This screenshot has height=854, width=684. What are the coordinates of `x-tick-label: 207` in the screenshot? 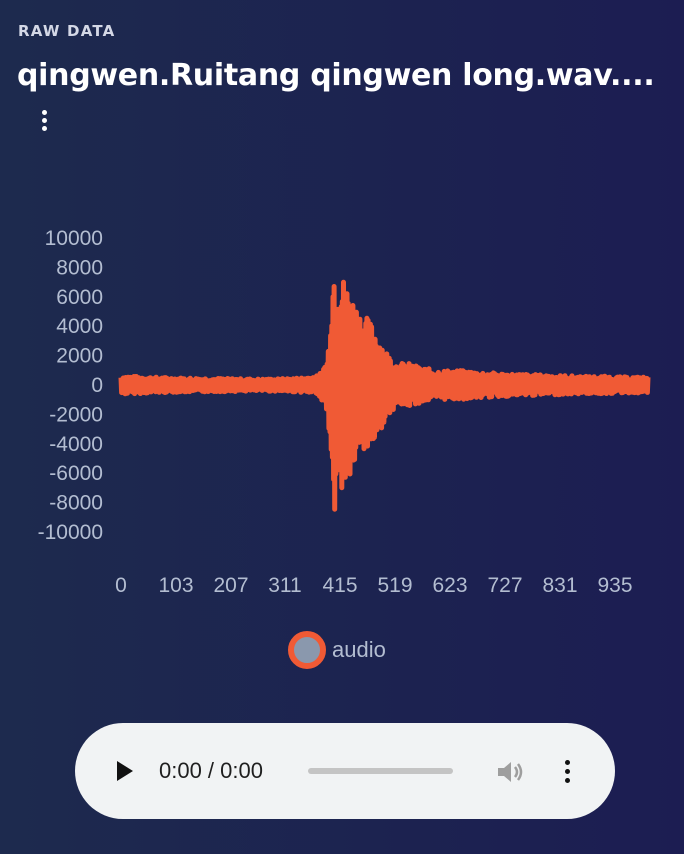 It's located at (230, 585).